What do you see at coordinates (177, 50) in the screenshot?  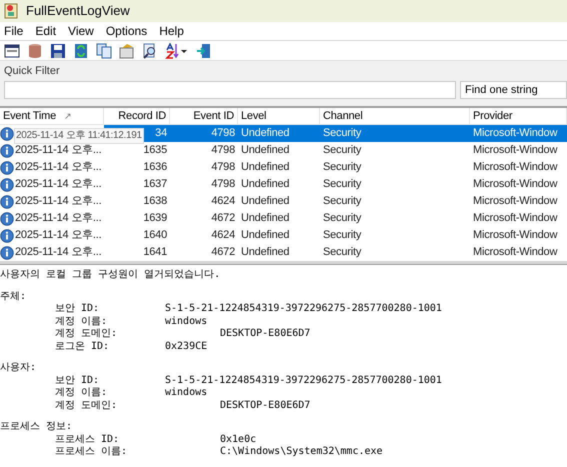 I see `sort-icon` at bounding box center [177, 50].